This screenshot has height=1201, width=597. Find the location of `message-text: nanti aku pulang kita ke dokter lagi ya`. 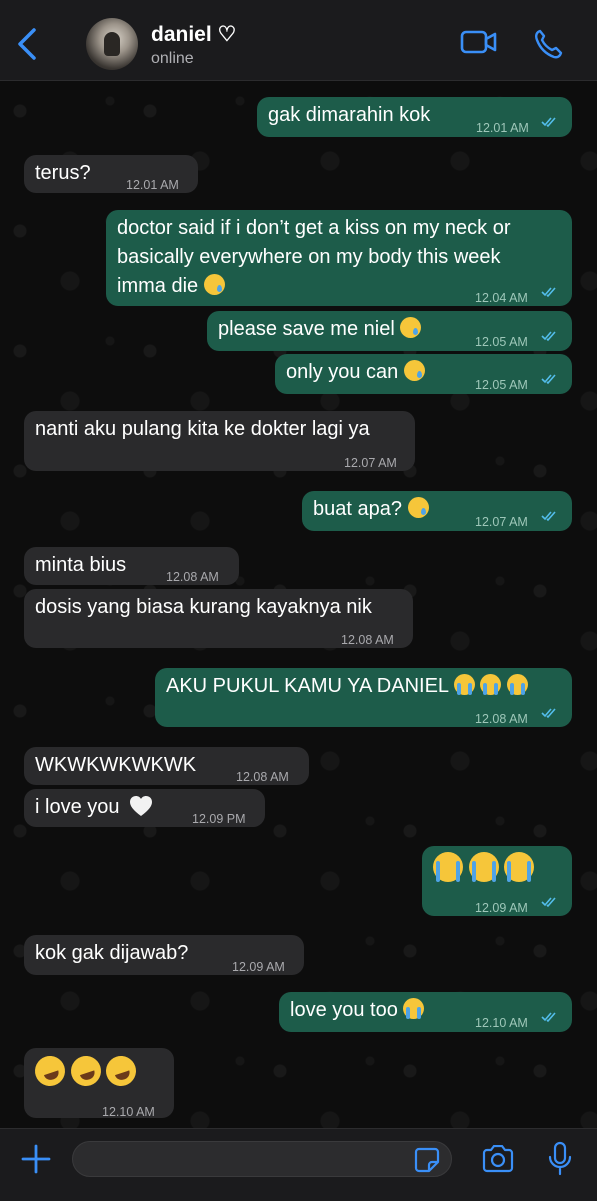

message-text: nanti aku pulang kita ke dokter lagi ya is located at coordinates (202, 429).